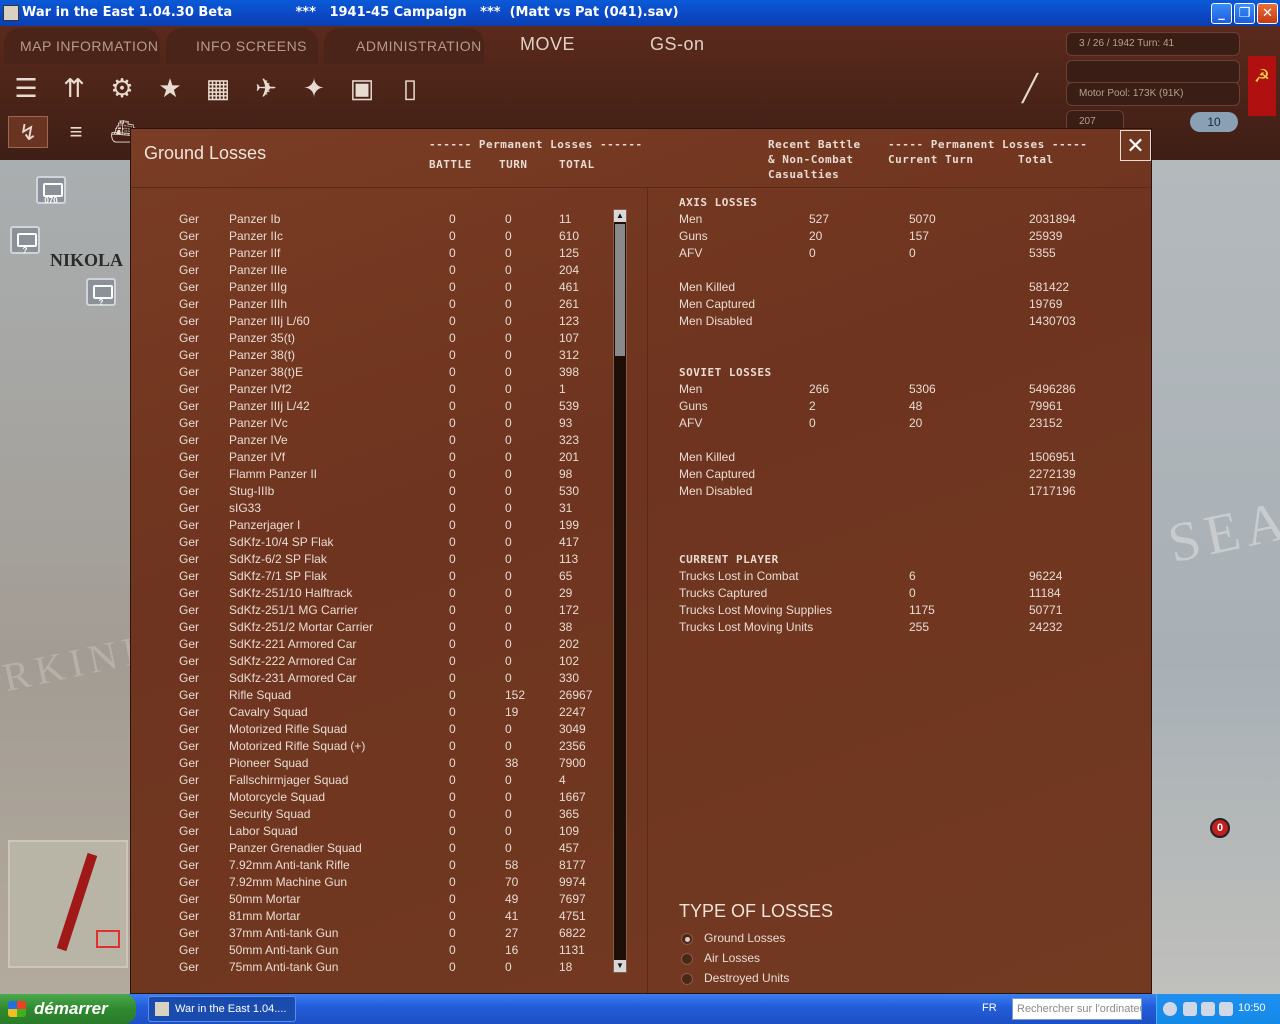 This screenshot has height=1024, width=1280. I want to click on label-ground-losses: Ground Losses, so click(744, 938).